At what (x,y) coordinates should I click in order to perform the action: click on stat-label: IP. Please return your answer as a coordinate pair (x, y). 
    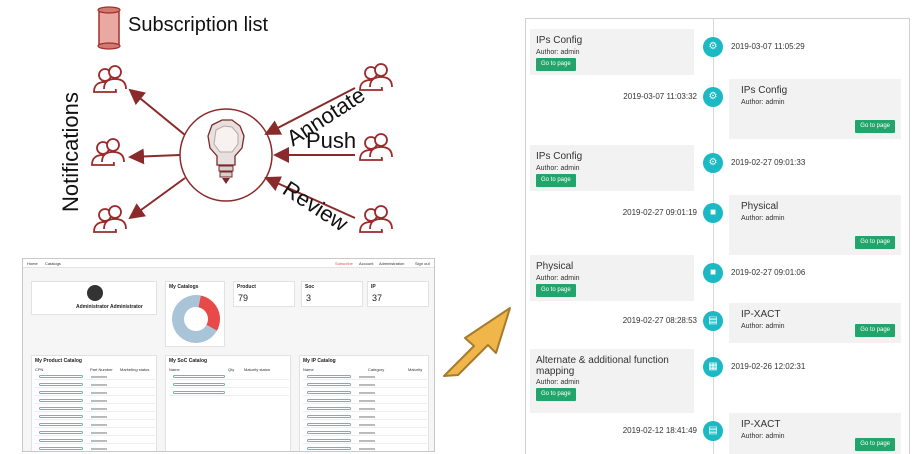
    Looking at the image, I should click on (373, 287).